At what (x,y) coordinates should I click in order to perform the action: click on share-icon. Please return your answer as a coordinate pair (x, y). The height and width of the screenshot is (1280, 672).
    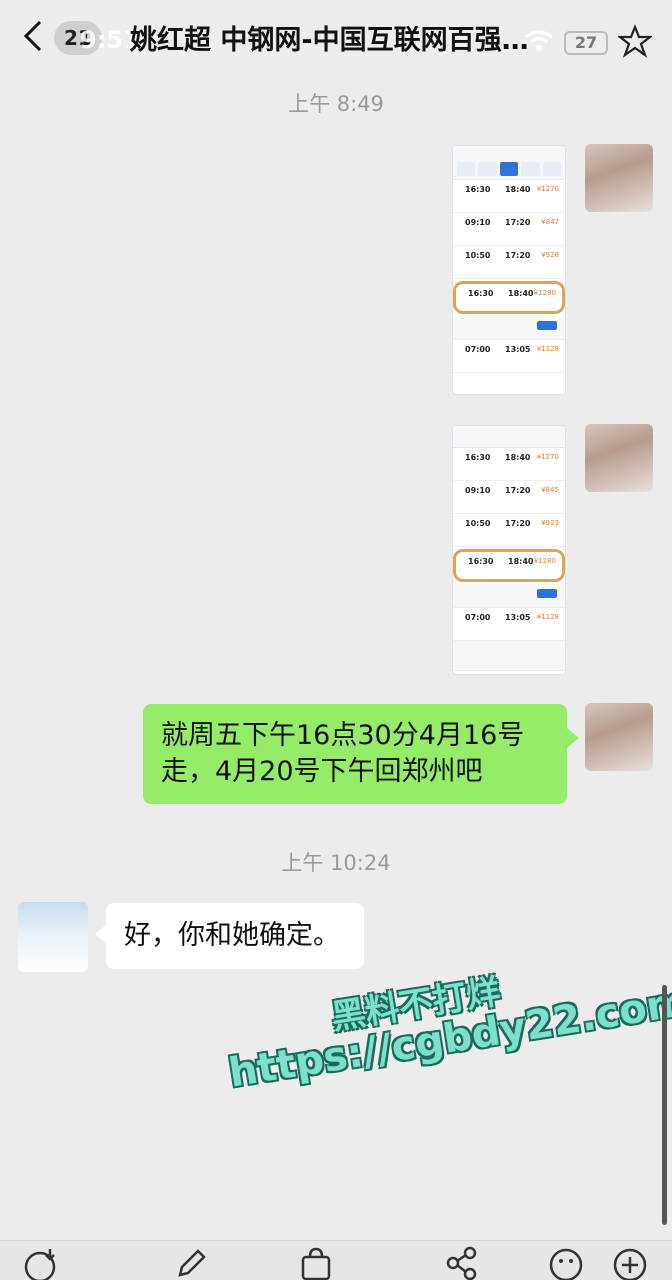
    Looking at the image, I should click on (464, 1262).